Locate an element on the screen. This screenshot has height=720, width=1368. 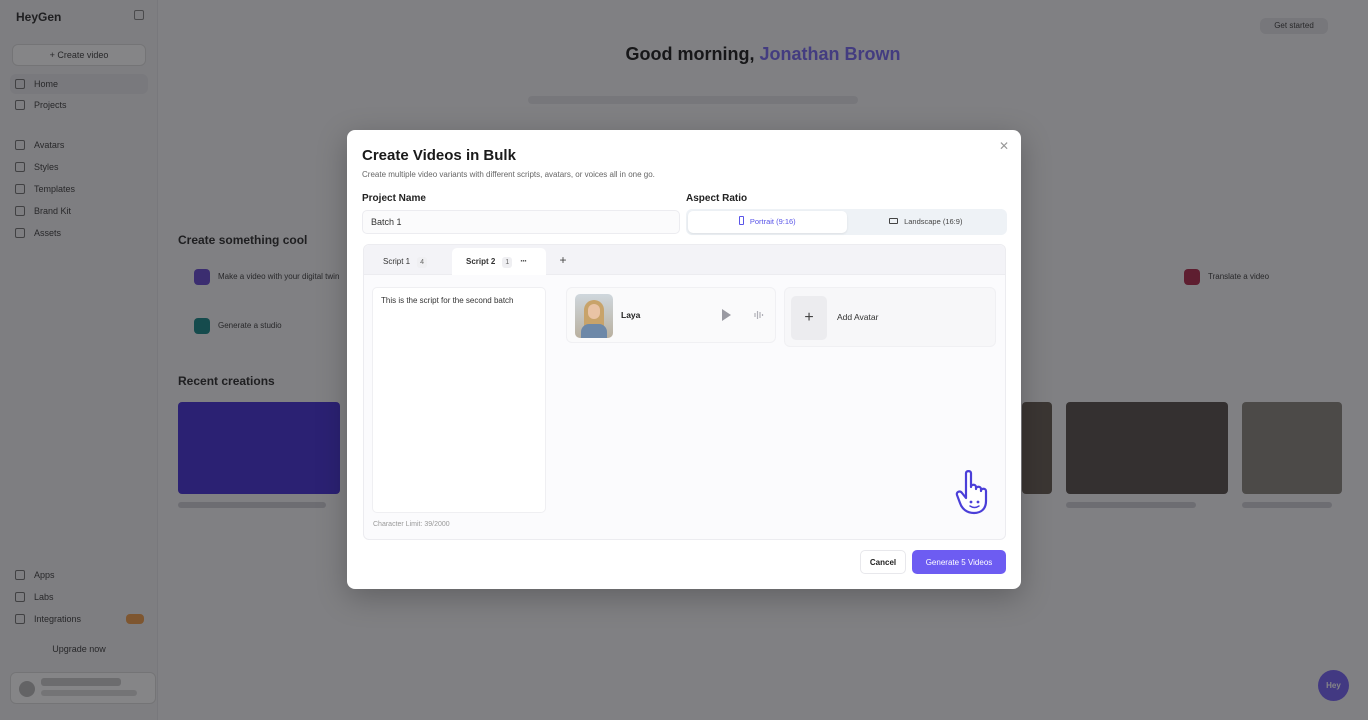
add-avatar-label: Add Avatar is located at coordinates (858, 317).